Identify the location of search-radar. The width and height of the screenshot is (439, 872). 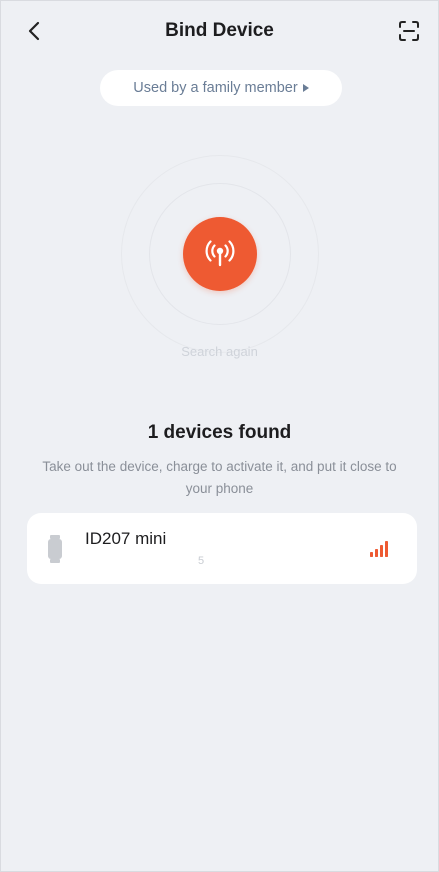
(221, 252).